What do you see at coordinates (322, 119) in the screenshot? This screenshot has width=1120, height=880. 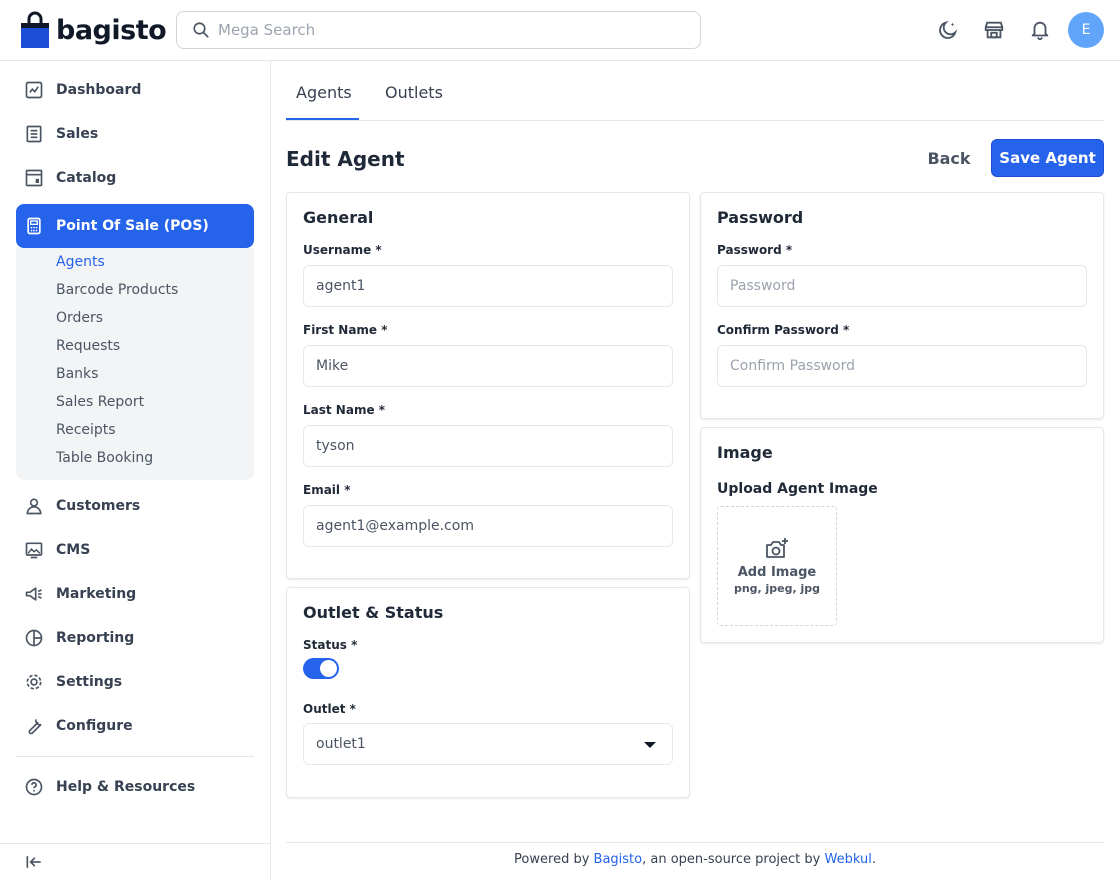 I see `active-tab-indicator` at bounding box center [322, 119].